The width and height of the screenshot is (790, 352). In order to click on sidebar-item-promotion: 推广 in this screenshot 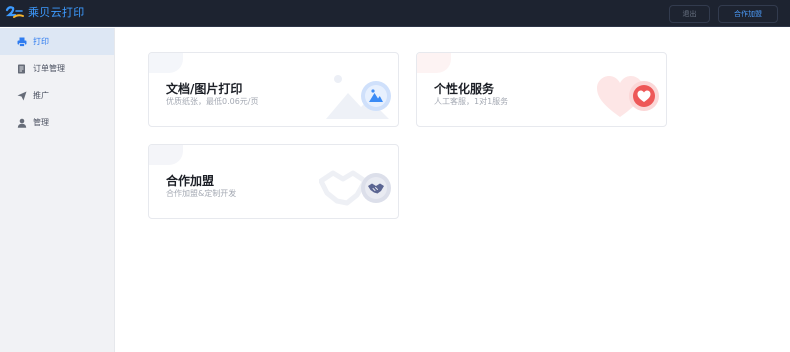, I will do `click(57, 95)`.